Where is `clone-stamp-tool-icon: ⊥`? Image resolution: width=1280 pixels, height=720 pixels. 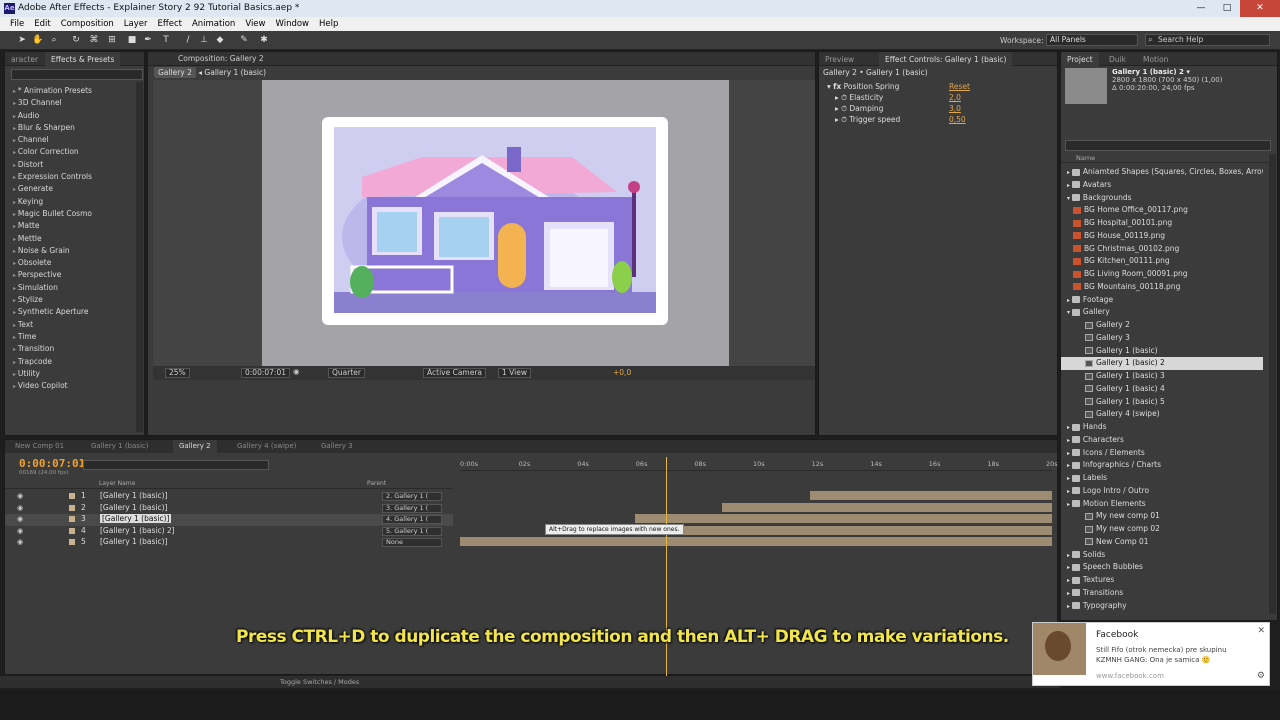 clone-stamp-tool-icon: ⊥ is located at coordinates (204, 40).